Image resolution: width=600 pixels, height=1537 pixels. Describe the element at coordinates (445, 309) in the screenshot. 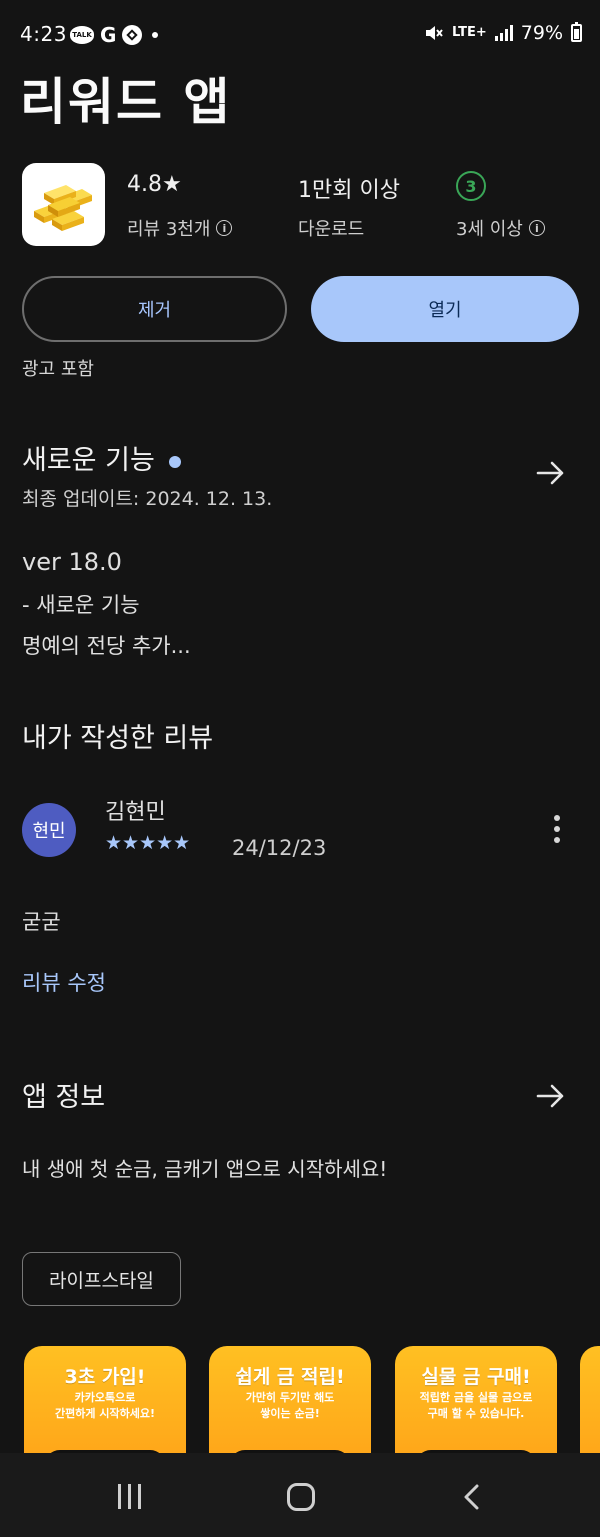

I see `open-button: 열기` at that location.